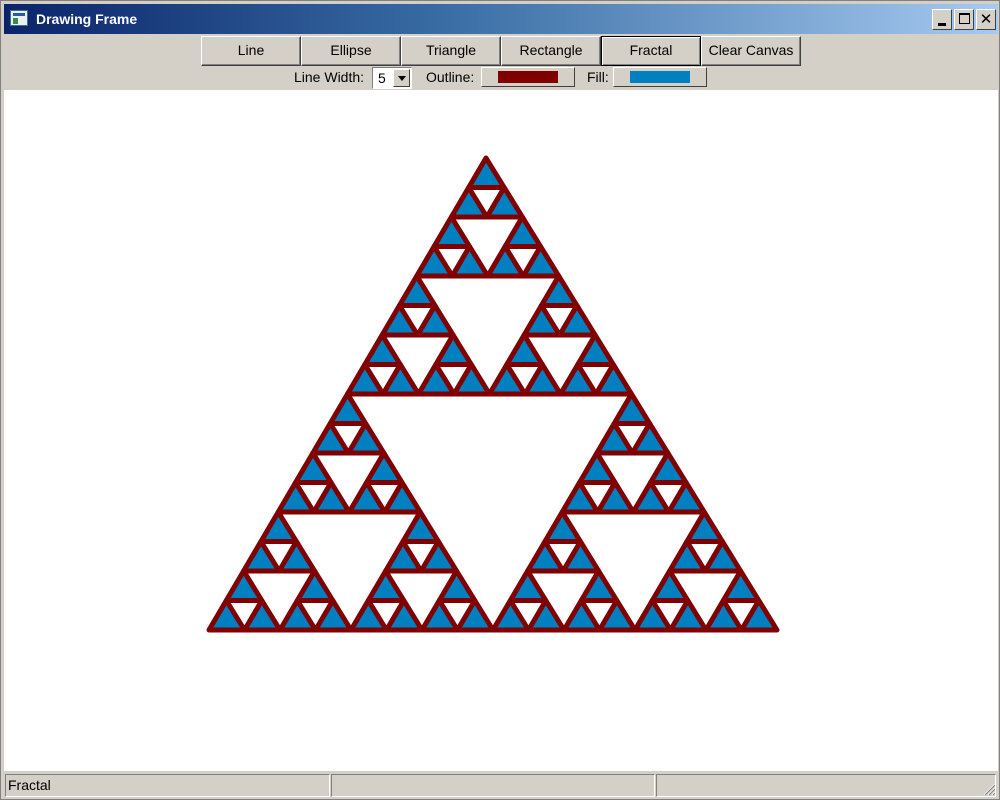 The width and height of the screenshot is (1000, 800). Describe the element at coordinates (251, 51) in the screenshot. I see `line-button: Line` at that location.